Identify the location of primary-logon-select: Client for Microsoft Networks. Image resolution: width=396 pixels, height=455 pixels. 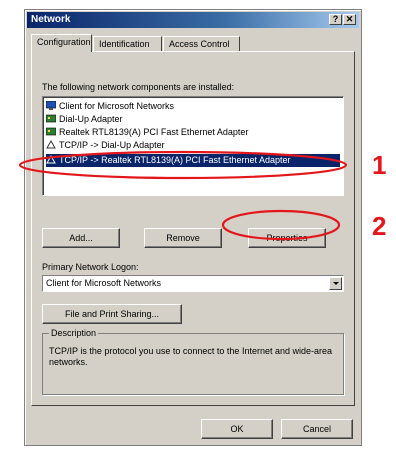
(193, 283).